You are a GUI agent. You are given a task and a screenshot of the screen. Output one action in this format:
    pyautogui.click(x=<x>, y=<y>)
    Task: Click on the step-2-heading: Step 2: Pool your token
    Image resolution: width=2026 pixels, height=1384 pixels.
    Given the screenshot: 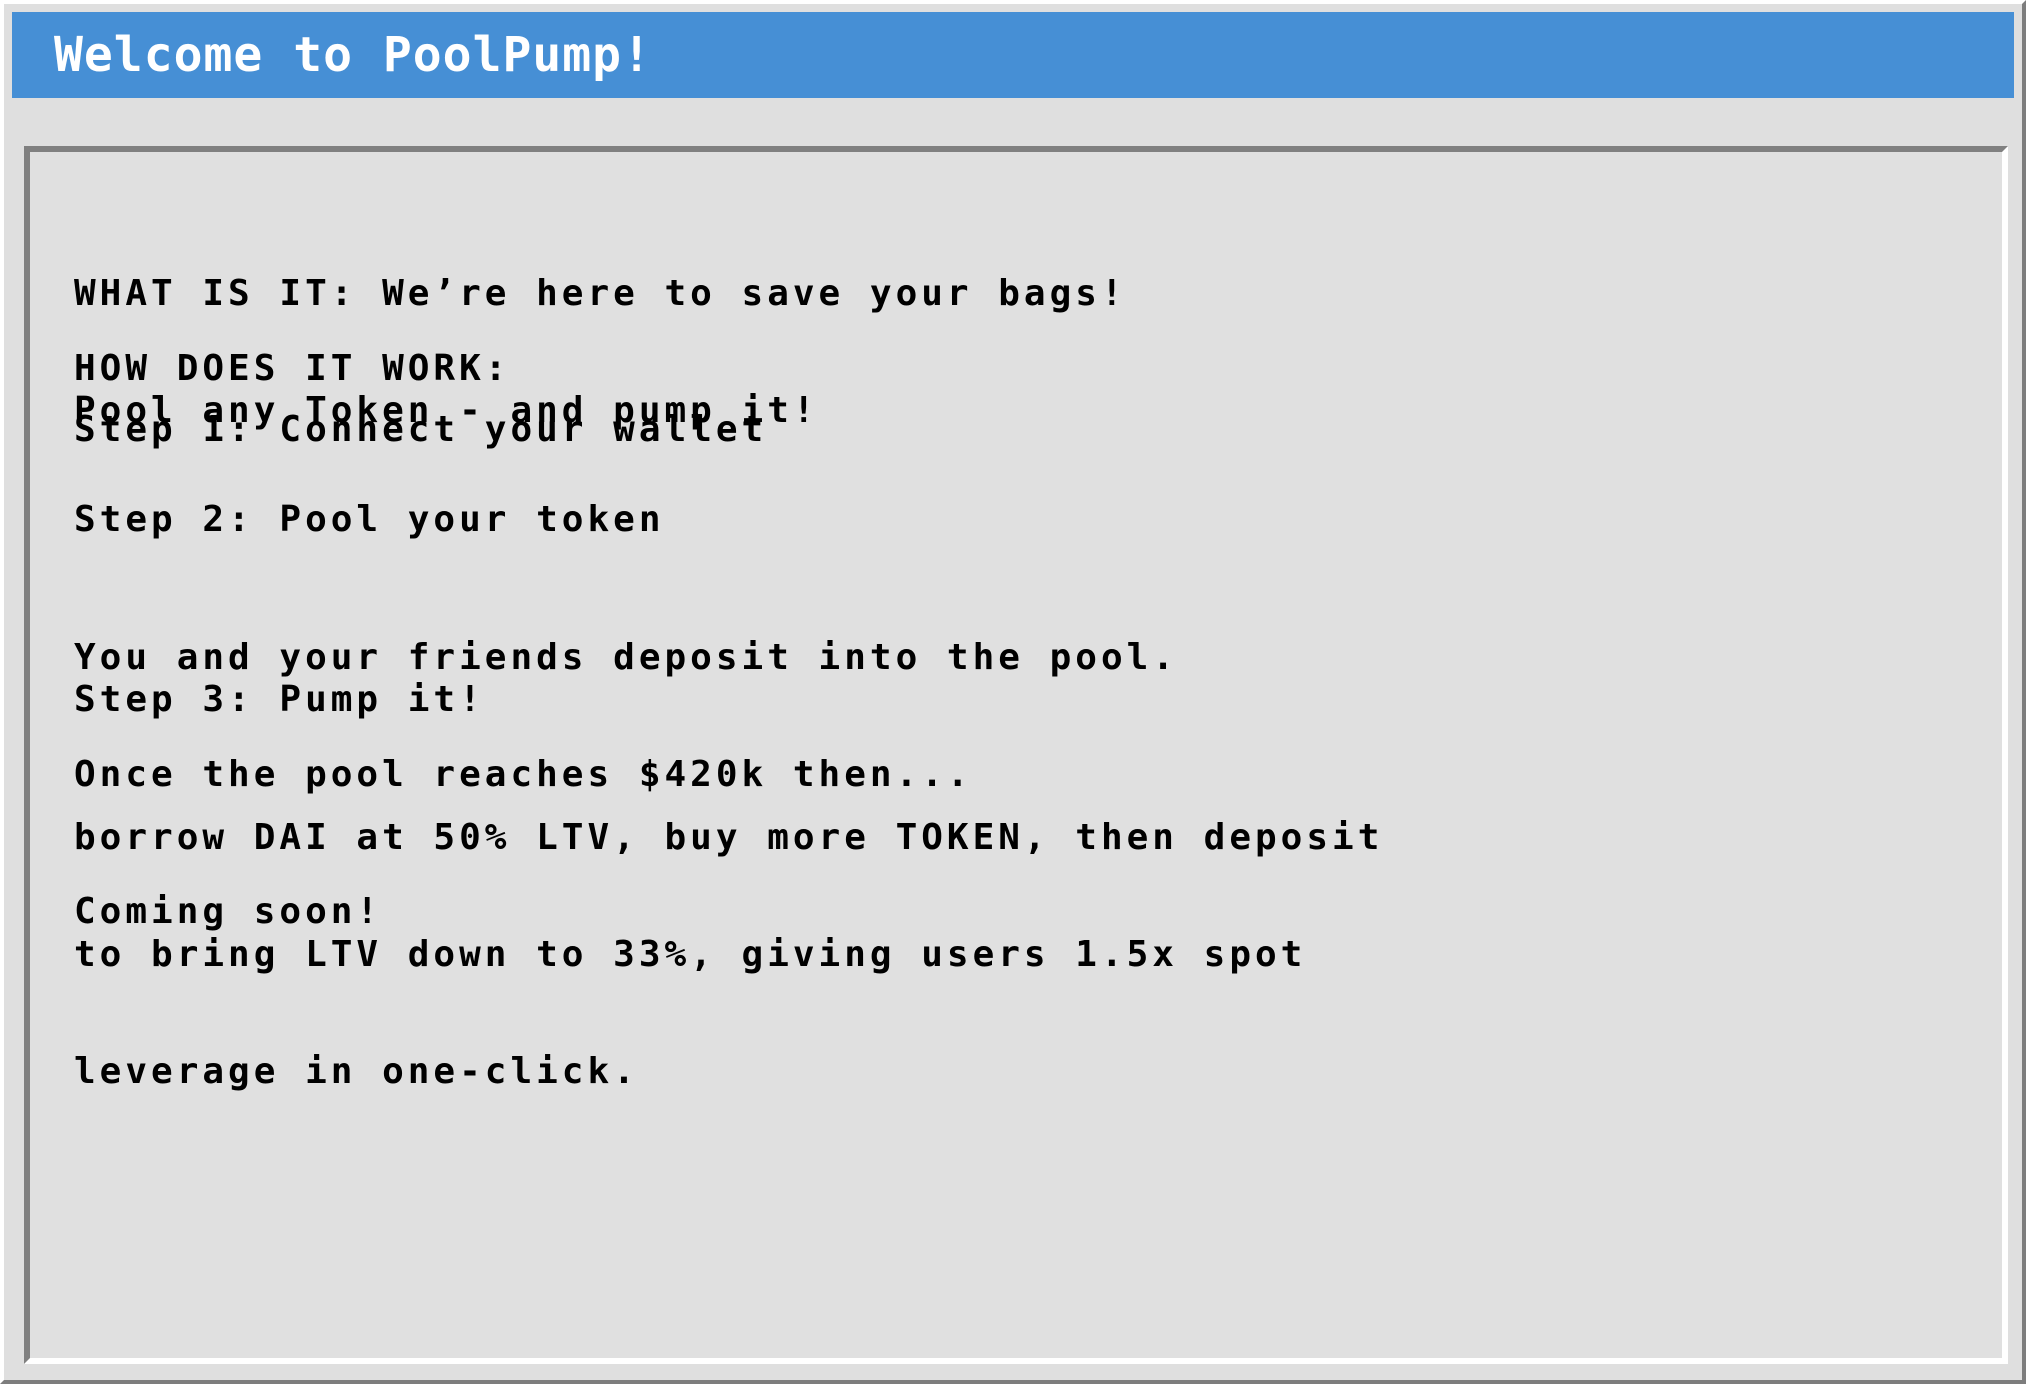 What is the action you would take?
    pyautogui.click(x=369, y=519)
    